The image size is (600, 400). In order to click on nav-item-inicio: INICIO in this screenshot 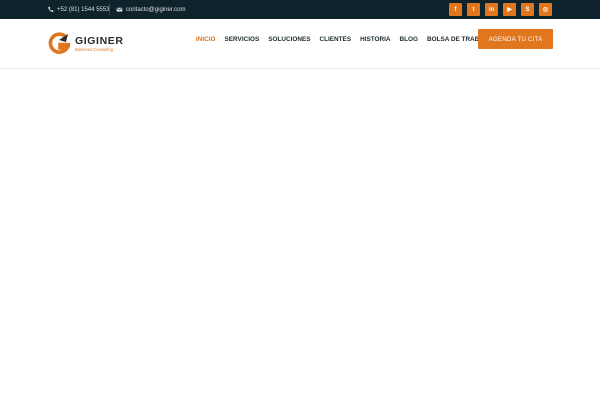, I will do `click(206, 39)`.